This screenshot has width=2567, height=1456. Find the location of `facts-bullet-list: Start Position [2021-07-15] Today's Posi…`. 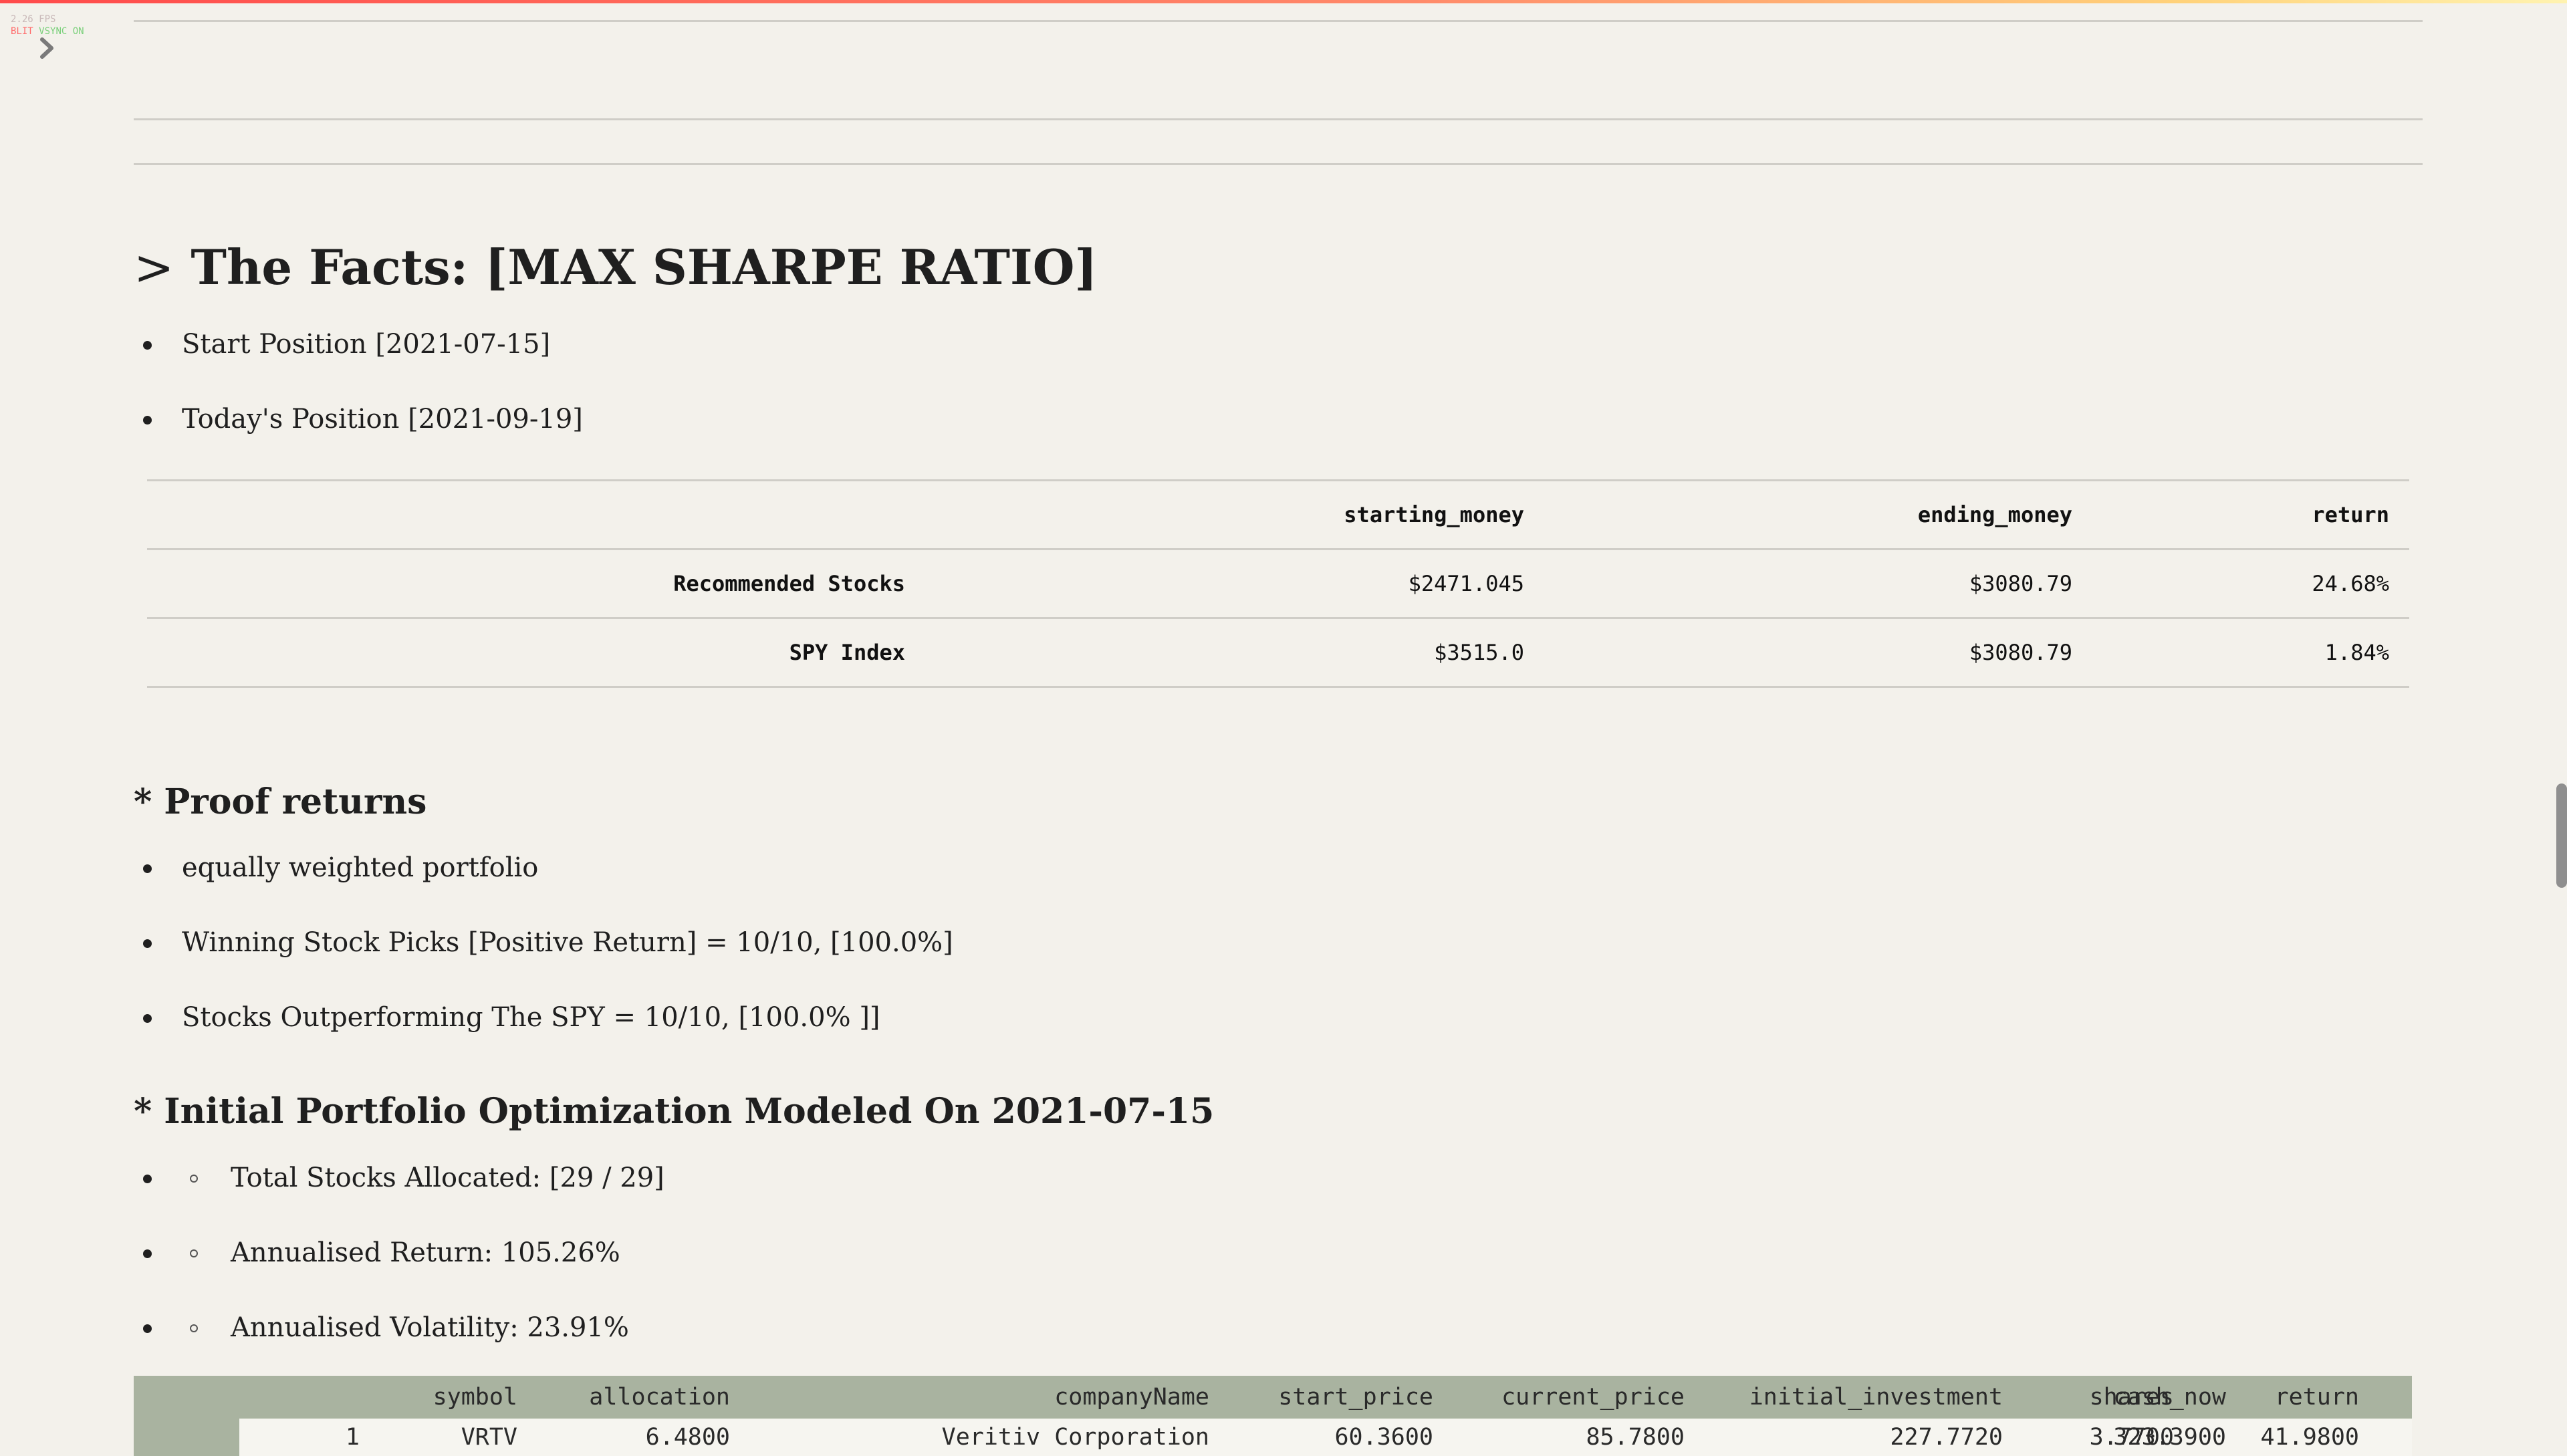

facts-bullet-list: Start Position [2021-07-15] Today's Posi… is located at coordinates (358, 398).